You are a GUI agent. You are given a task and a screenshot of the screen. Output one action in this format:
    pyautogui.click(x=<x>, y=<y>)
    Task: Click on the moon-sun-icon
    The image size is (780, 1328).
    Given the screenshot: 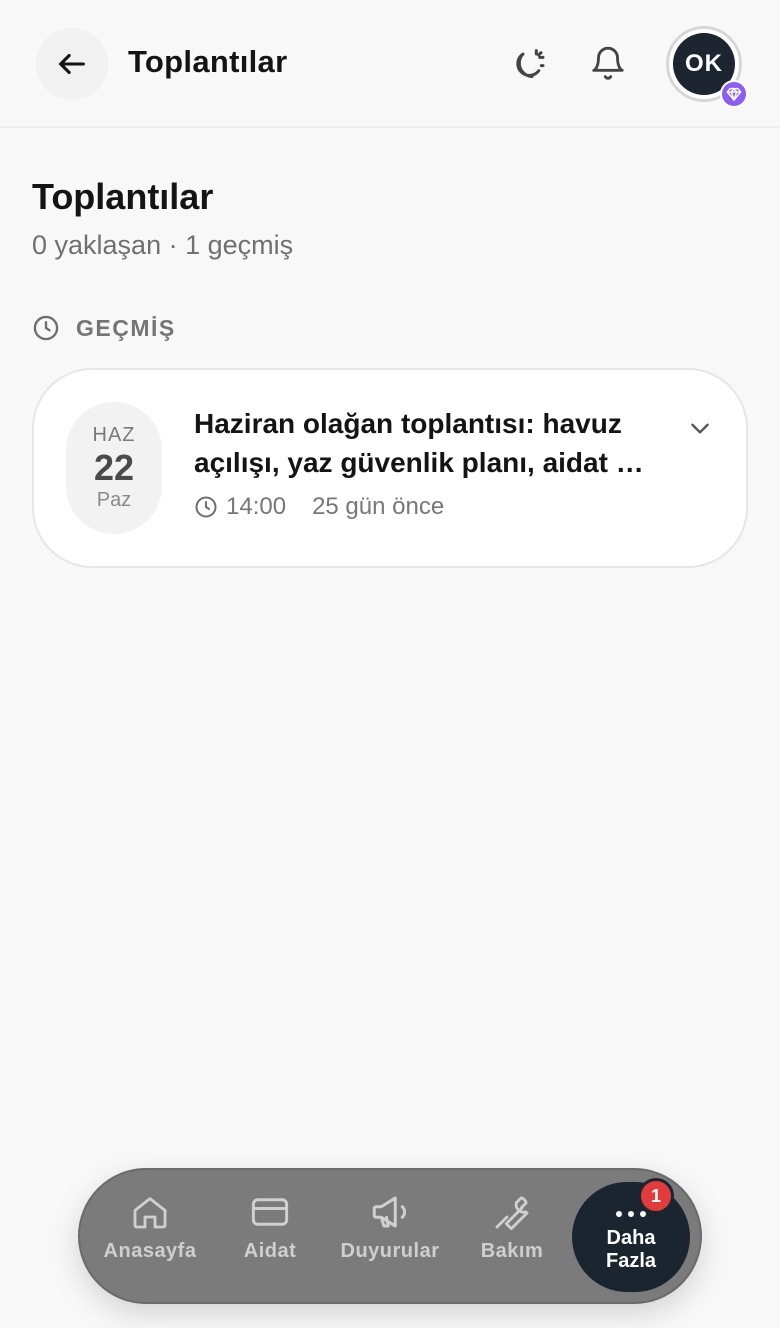 What is the action you would take?
    pyautogui.click(x=530, y=63)
    